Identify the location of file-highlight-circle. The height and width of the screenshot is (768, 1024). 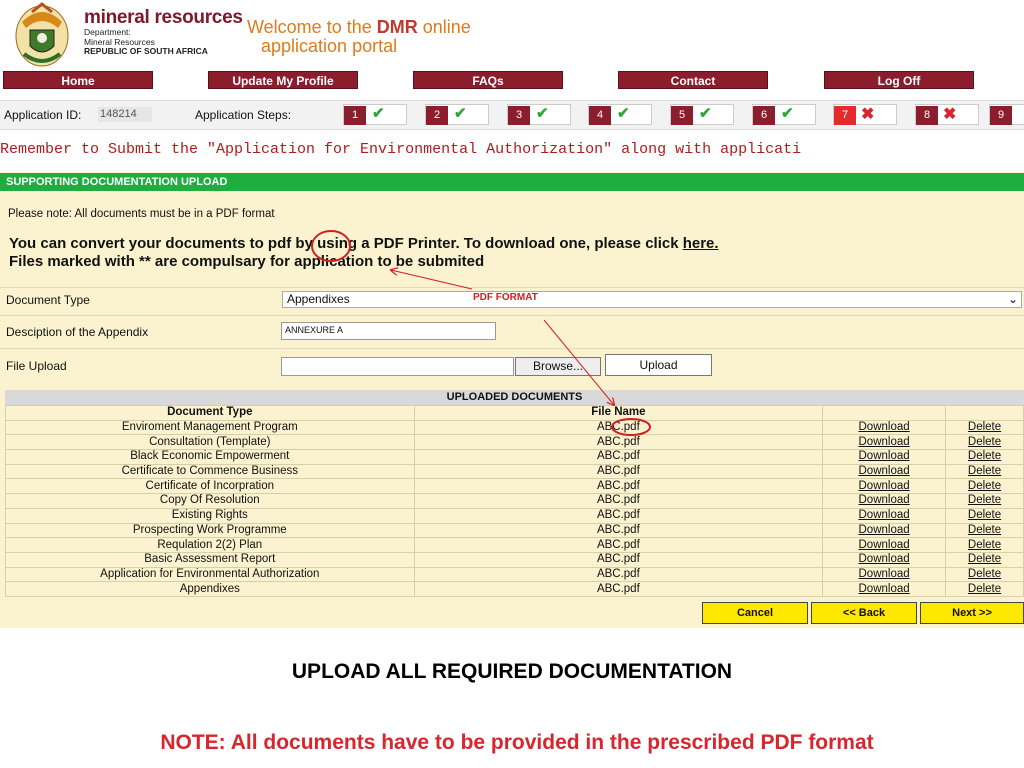
(631, 427).